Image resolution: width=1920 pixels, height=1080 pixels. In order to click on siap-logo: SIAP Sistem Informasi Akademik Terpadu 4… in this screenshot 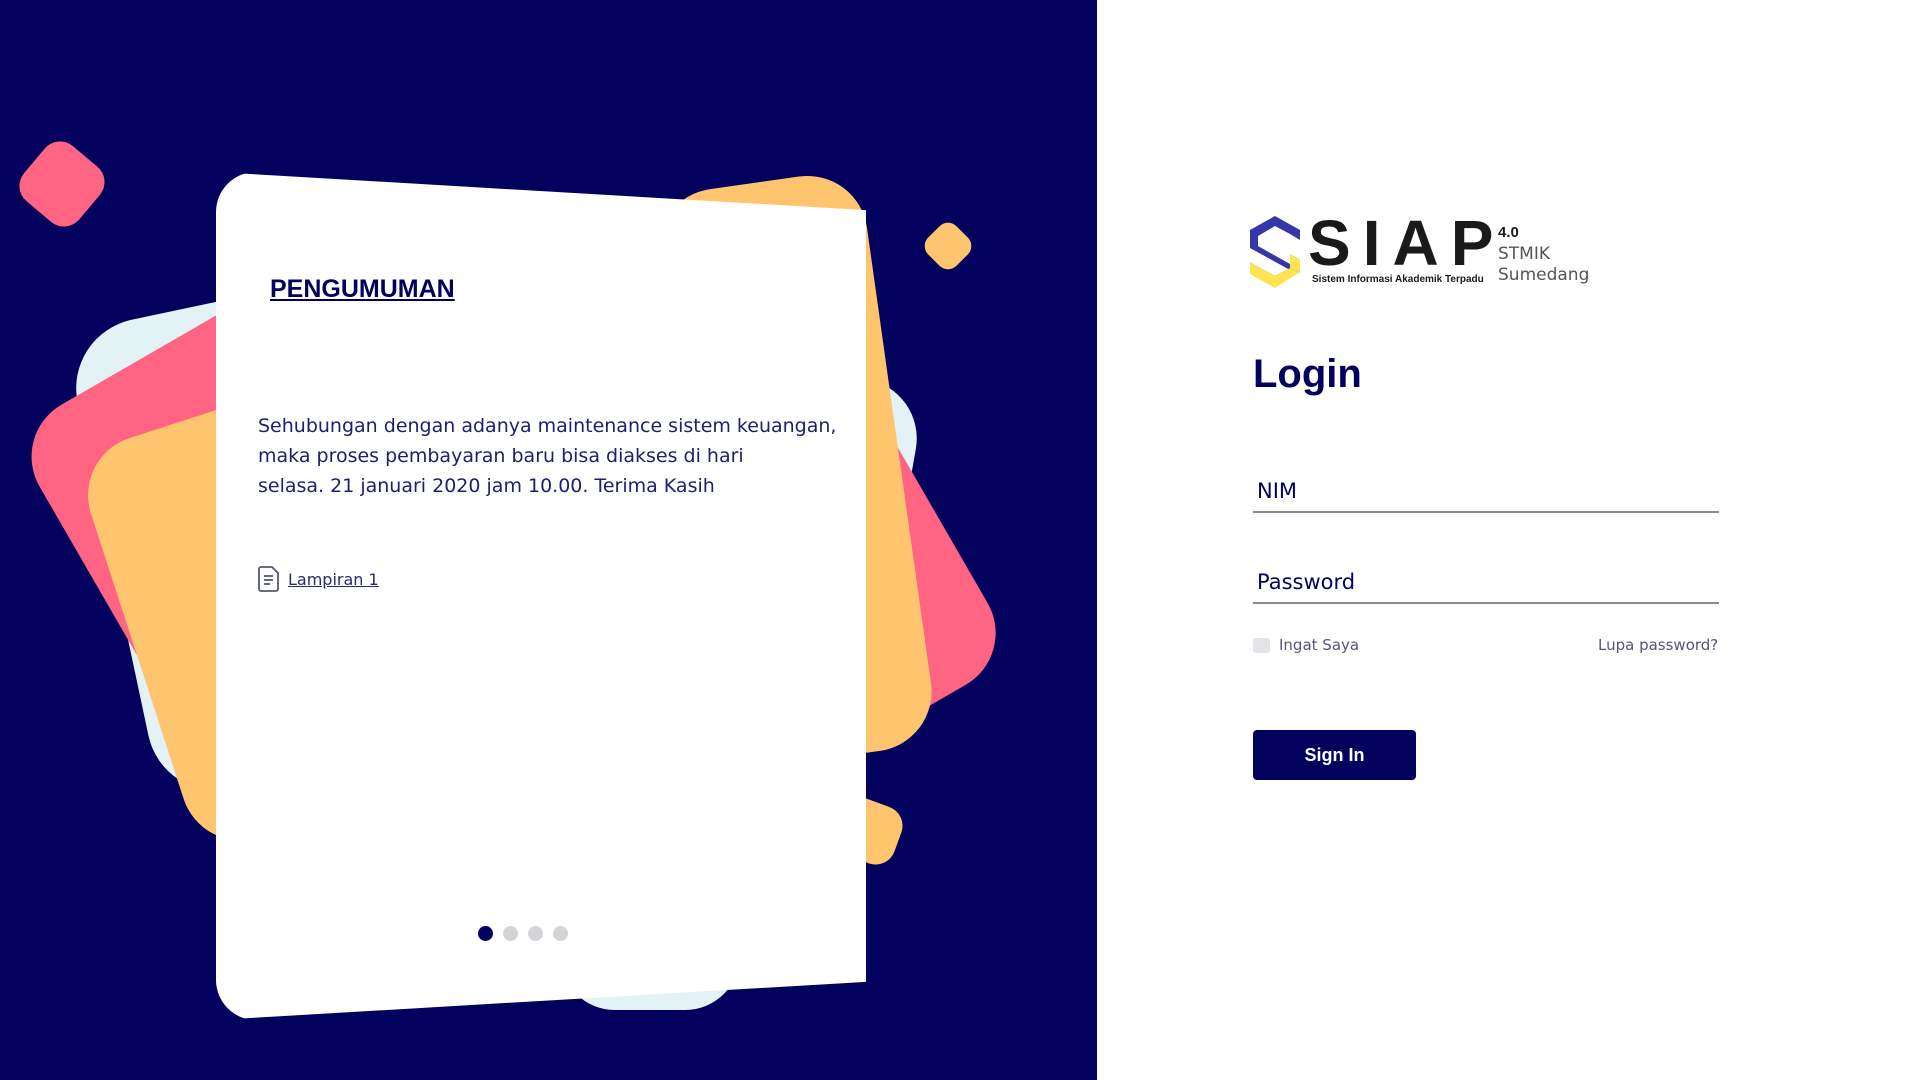, I will do `click(1436, 251)`.